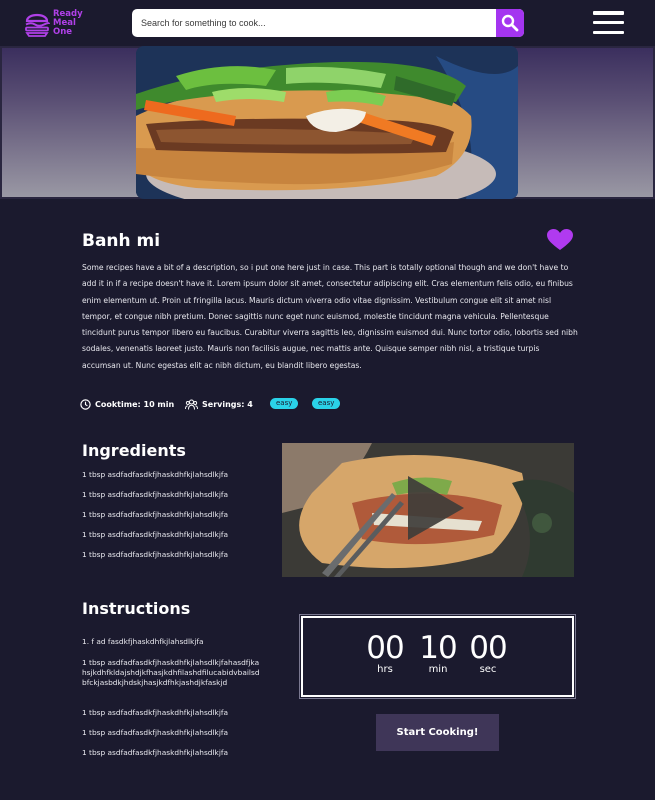  What do you see at coordinates (143, 641) in the screenshot?
I see `instruction-step: 1. f ad fasdkfjhaskdhfkjlahsdlkjfa` at bounding box center [143, 641].